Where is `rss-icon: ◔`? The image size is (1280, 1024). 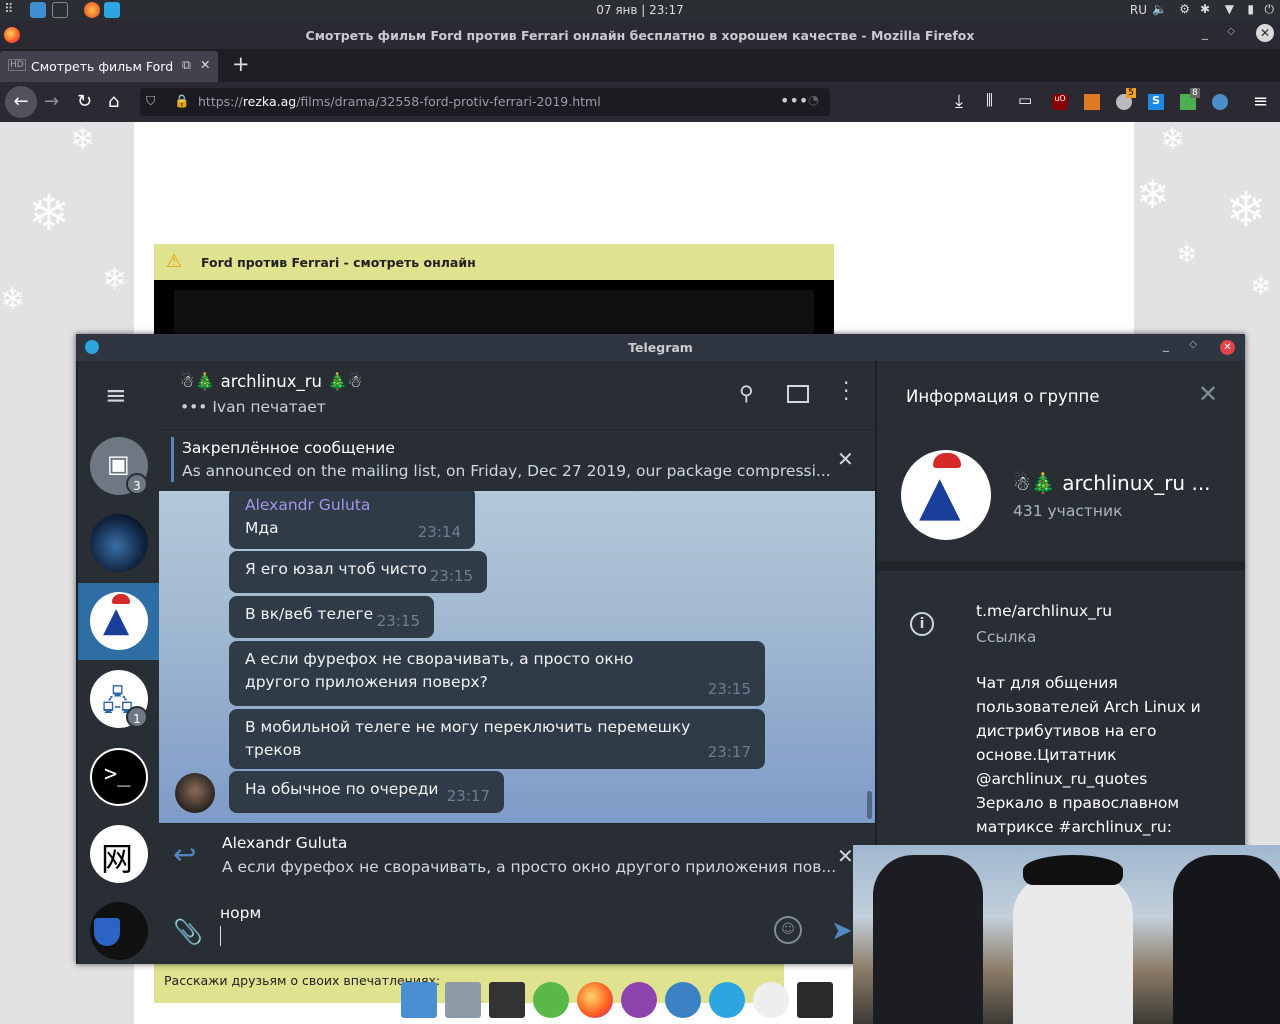
rss-icon: ◔ is located at coordinates (813, 99).